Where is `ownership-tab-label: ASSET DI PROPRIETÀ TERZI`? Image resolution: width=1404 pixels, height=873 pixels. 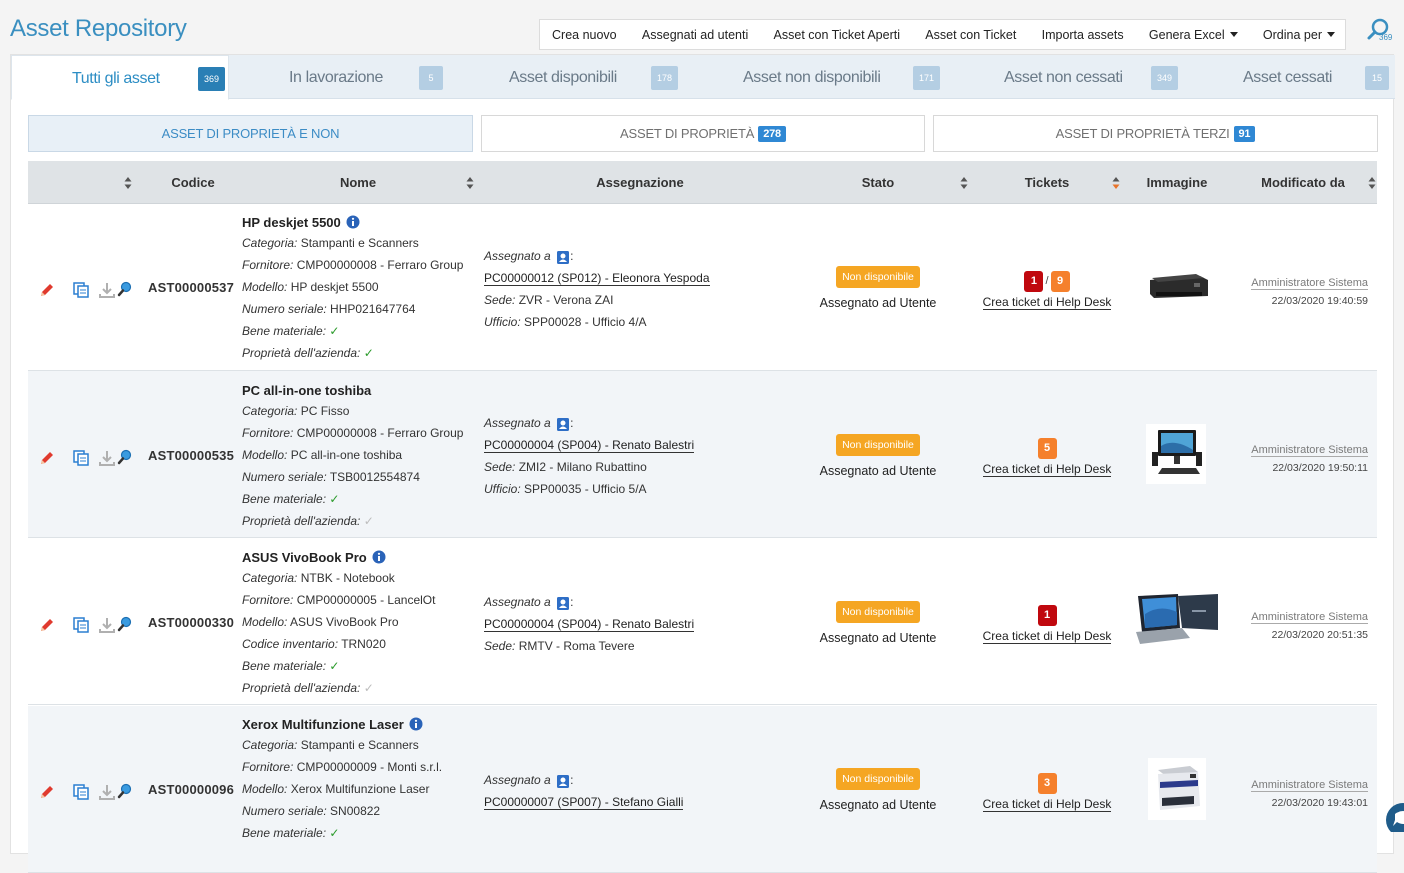 ownership-tab-label: ASSET DI PROPRIETÀ TERZI is located at coordinates (1142, 133).